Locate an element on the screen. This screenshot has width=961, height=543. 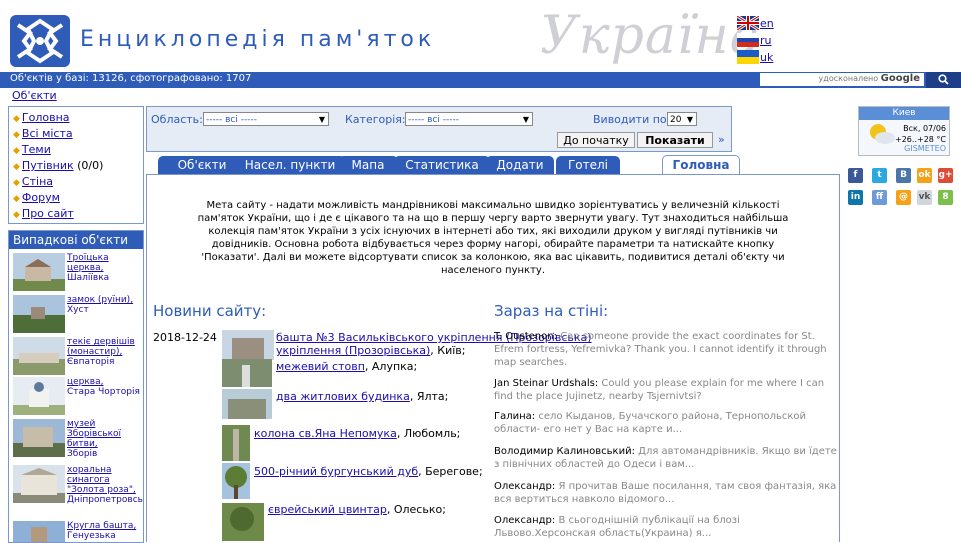
share-icon: 8 is located at coordinates (945, 197).